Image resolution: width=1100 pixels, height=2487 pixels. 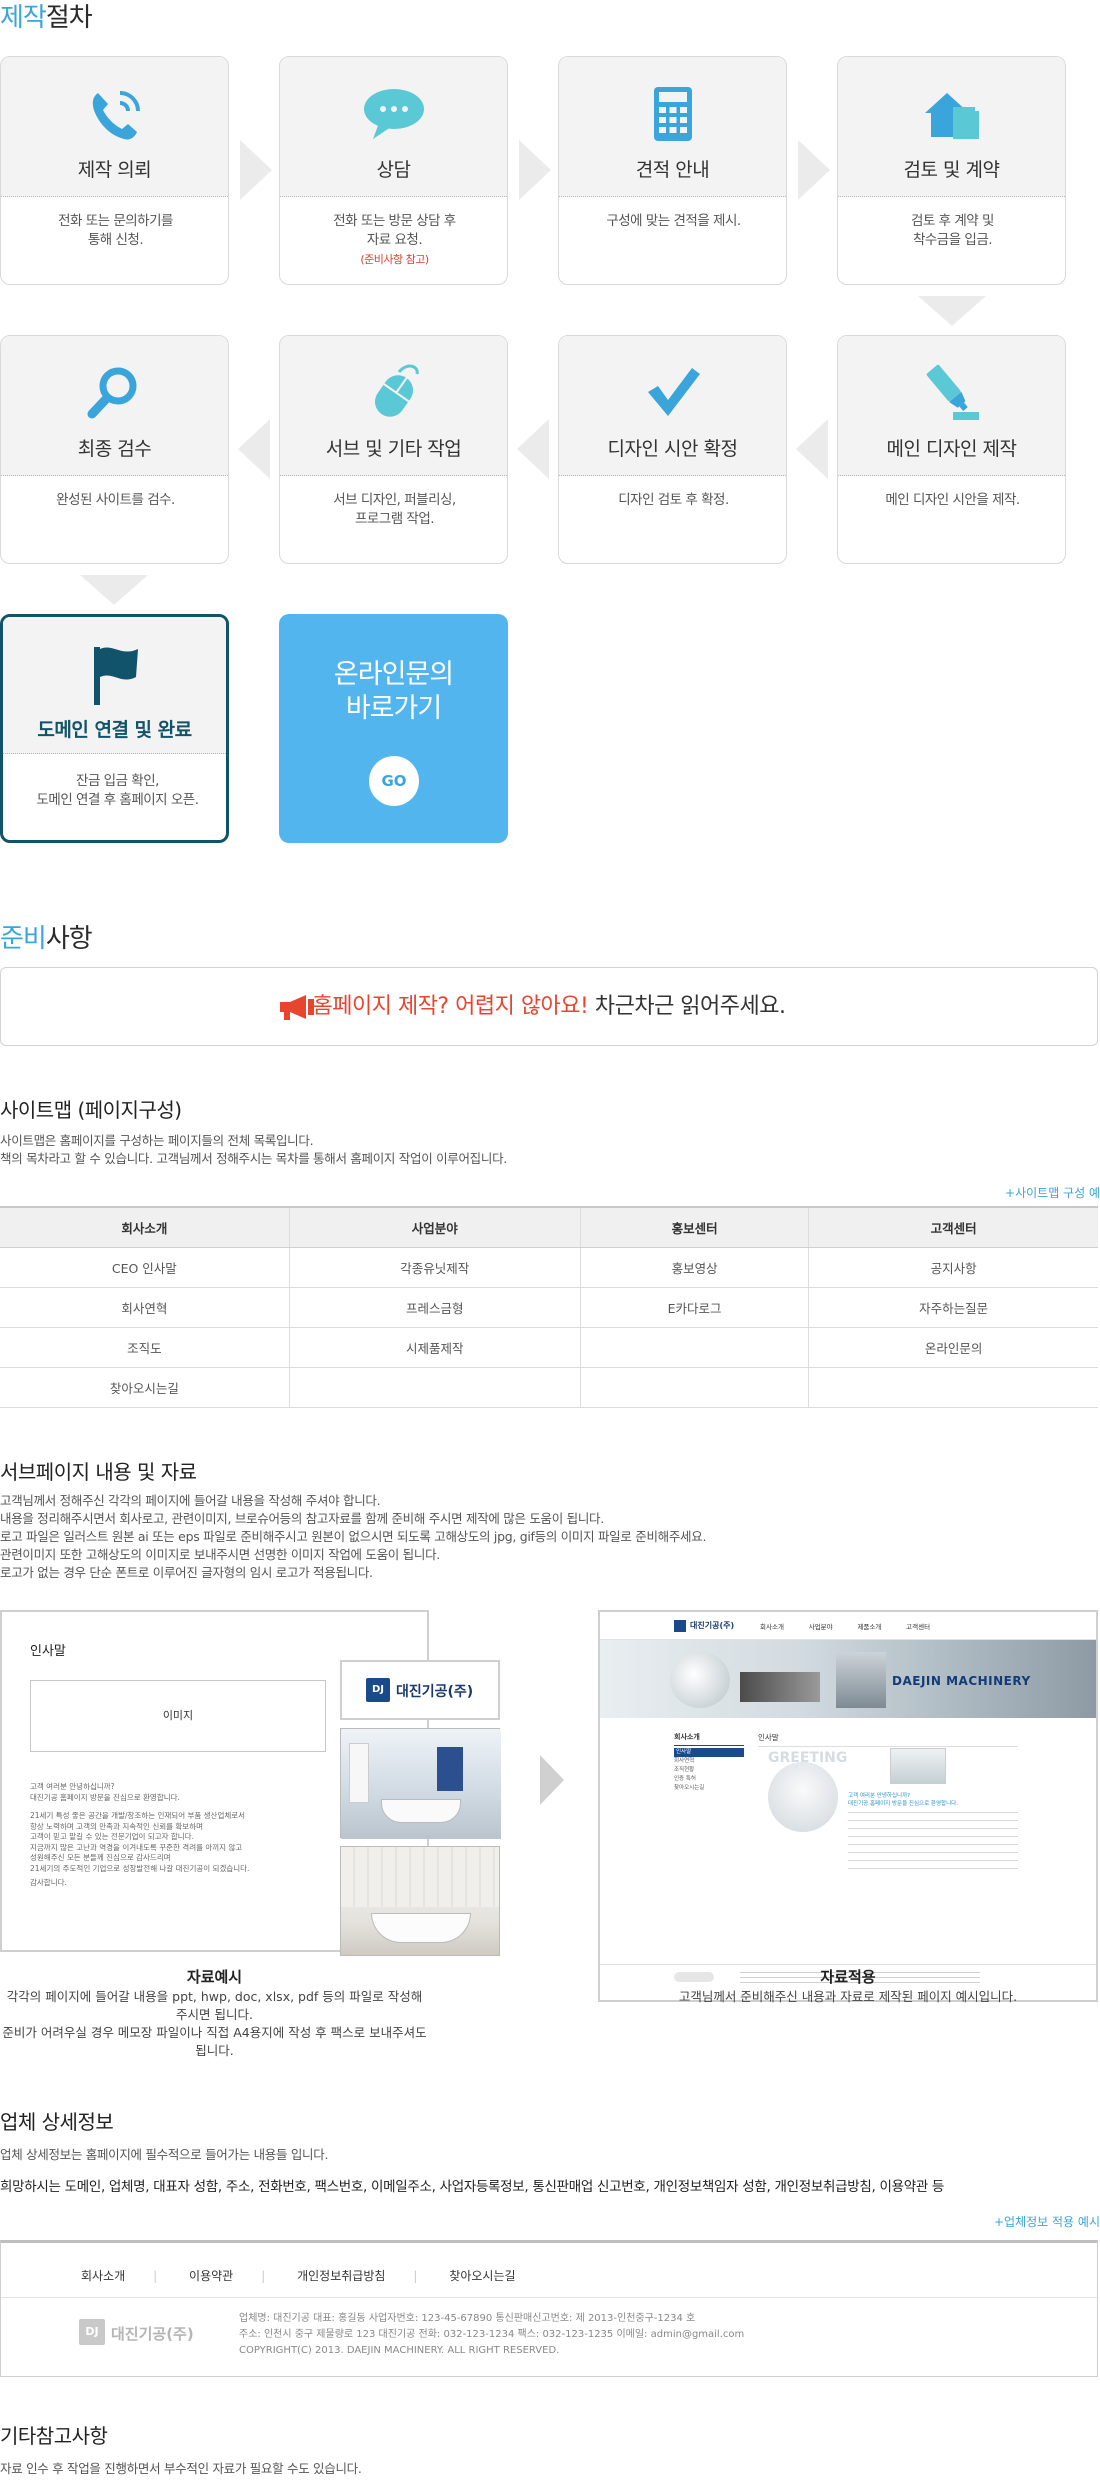 What do you see at coordinates (393, 691) in the screenshot?
I see `online-inquiry-title: 온라인문의 바로가기` at bounding box center [393, 691].